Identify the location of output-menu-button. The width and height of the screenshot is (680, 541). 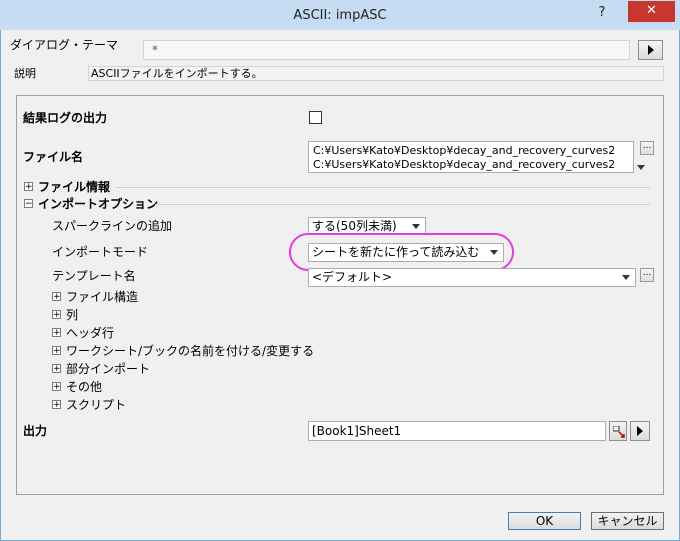
(640, 431).